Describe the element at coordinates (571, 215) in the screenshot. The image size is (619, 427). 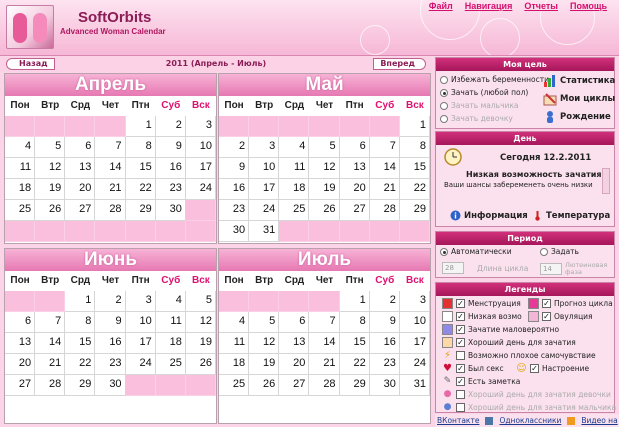
I see `temperature-link: Температура` at that location.